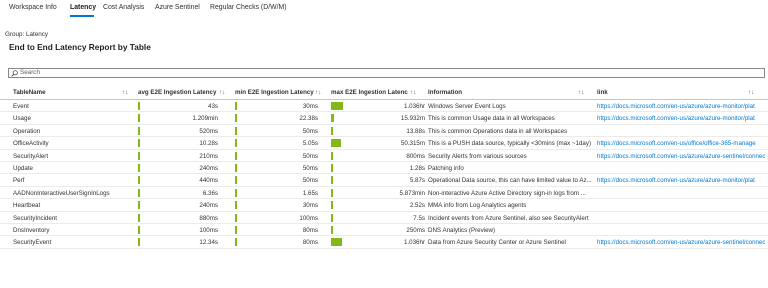 The image size is (768, 288). I want to click on search-input, so click(380, 73).